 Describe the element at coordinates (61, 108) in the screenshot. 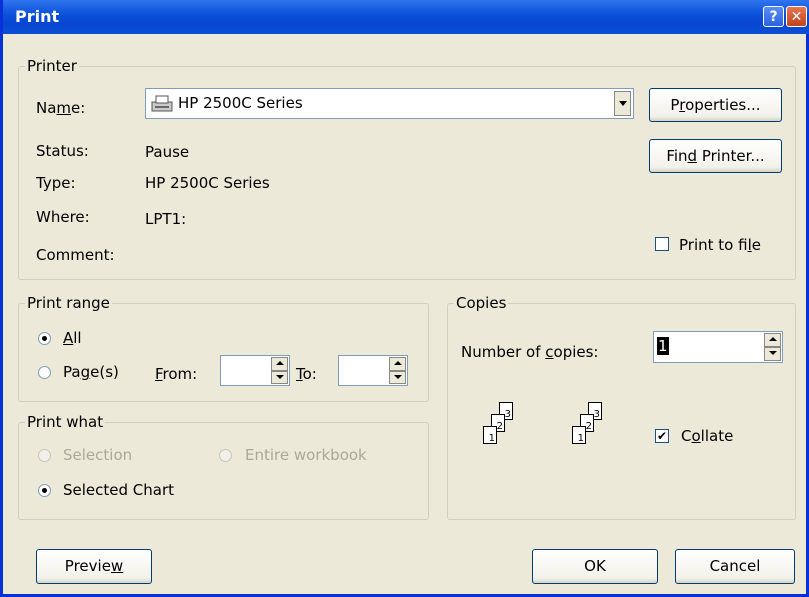

I see `name-label: Name:` at that location.